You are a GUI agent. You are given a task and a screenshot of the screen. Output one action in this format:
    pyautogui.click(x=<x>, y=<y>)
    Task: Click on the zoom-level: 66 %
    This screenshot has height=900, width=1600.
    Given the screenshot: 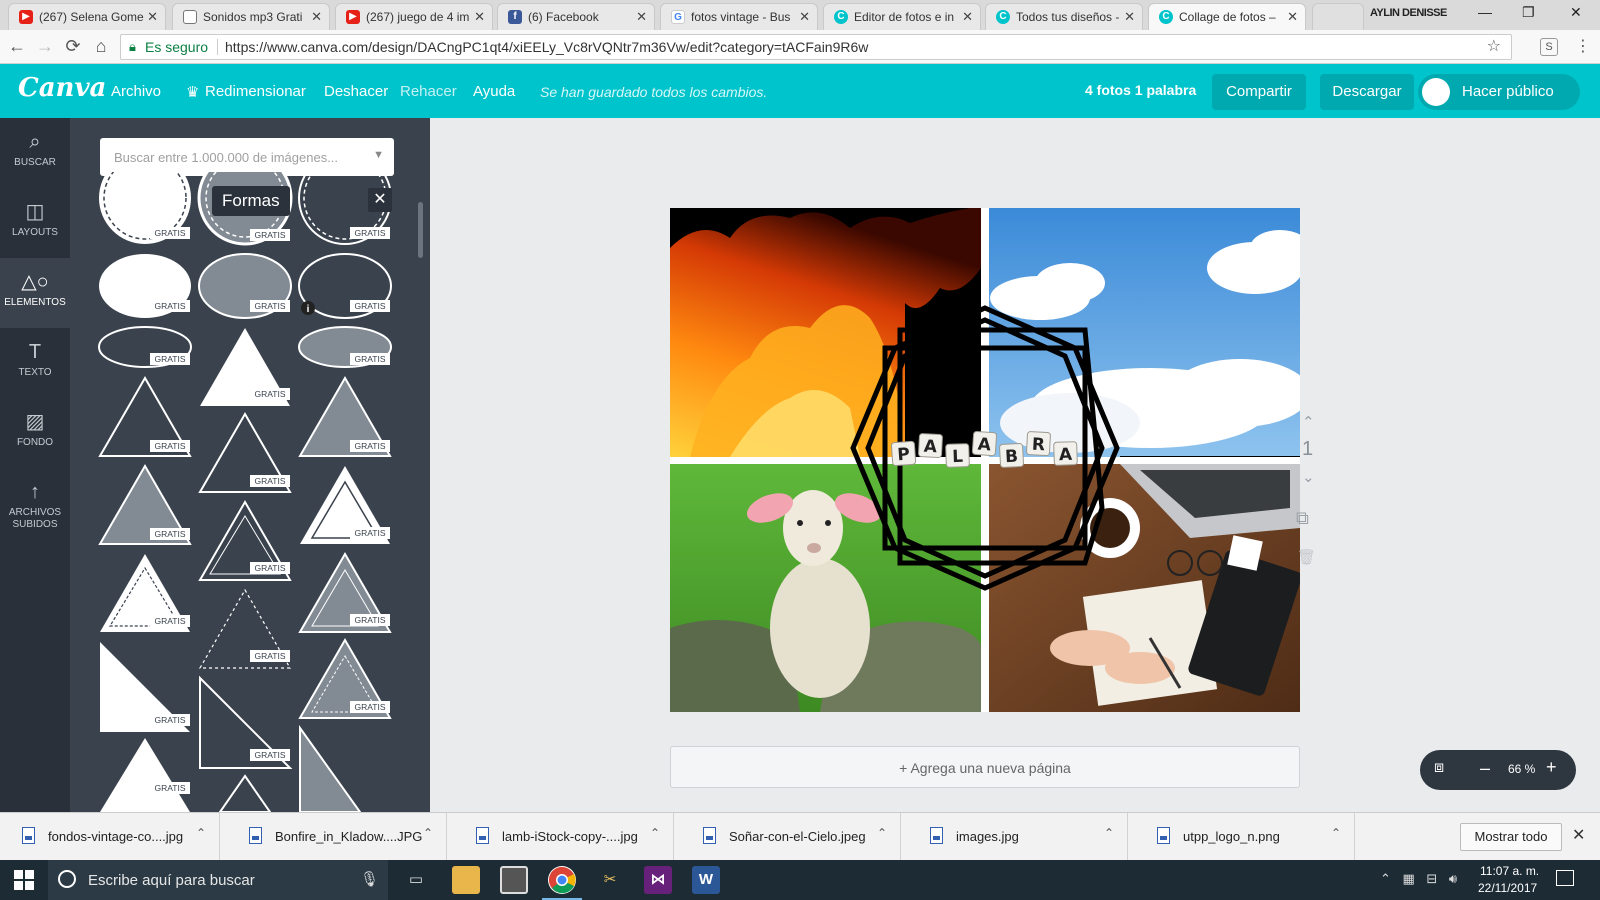 What is the action you would take?
    pyautogui.click(x=1521, y=769)
    